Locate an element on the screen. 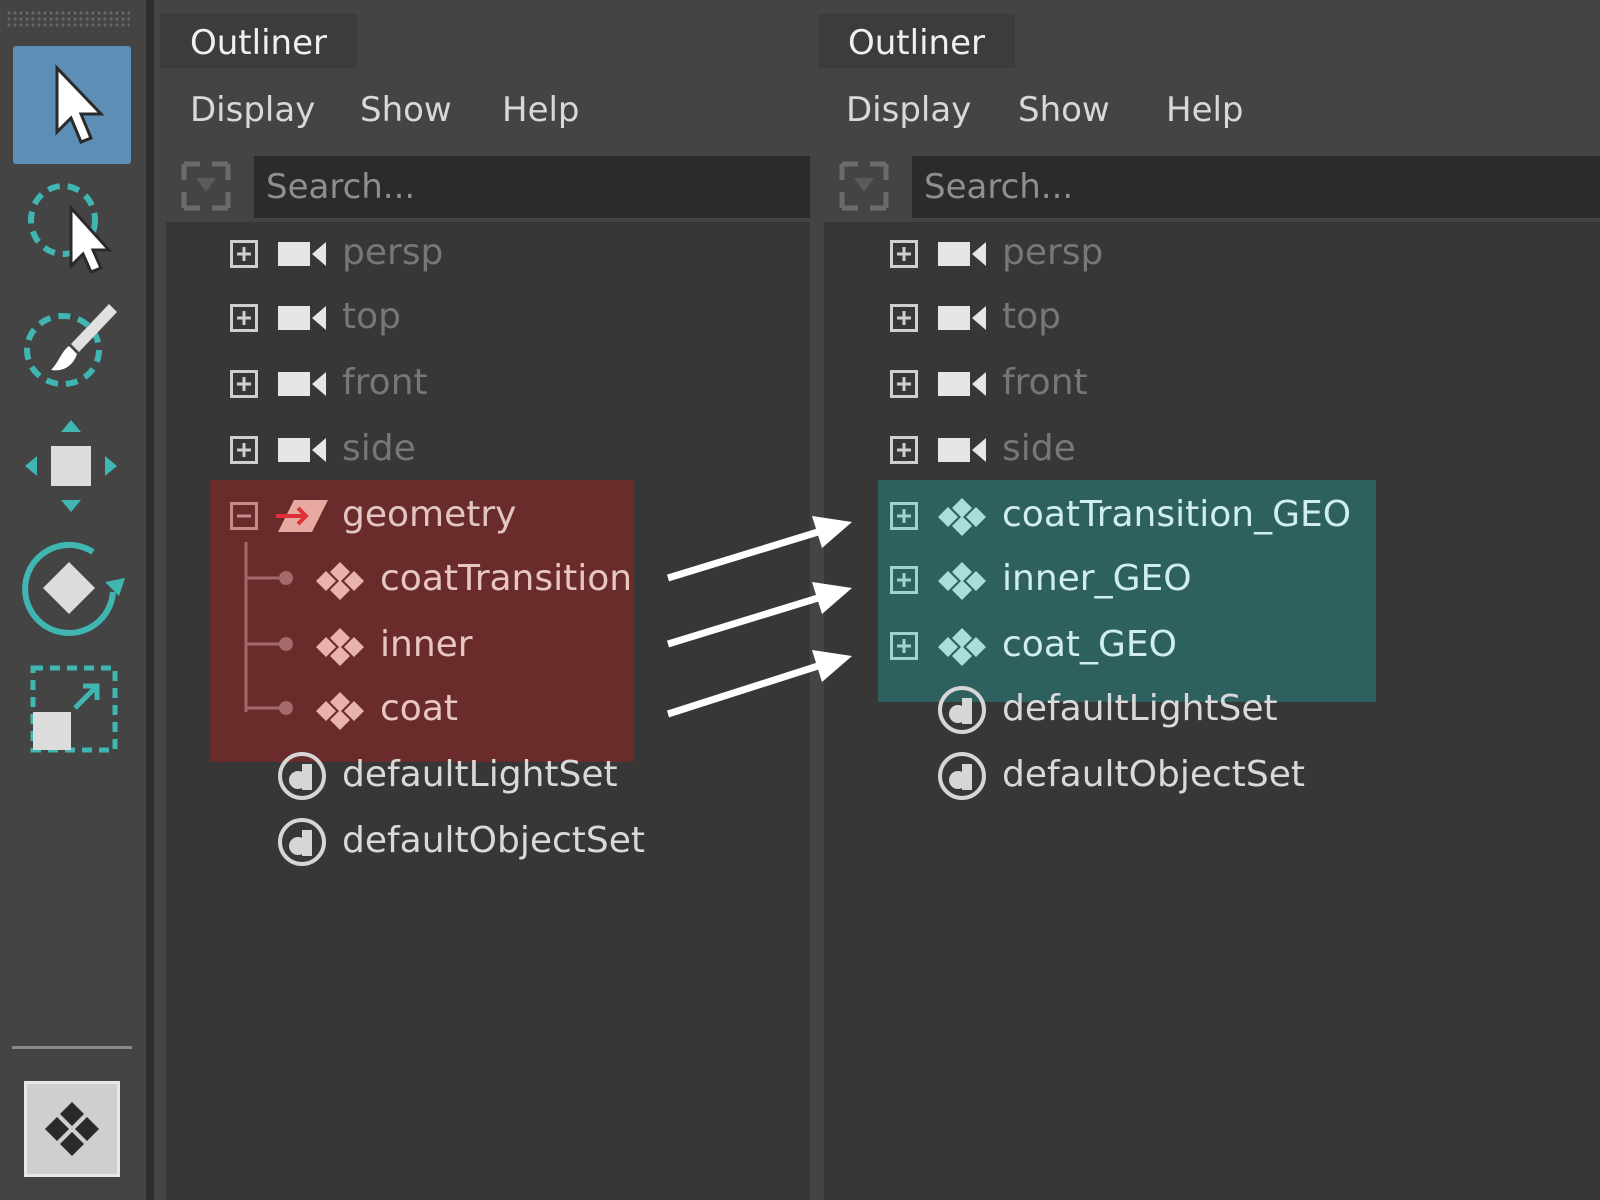 This screenshot has width=1600, height=1200. left-outliner-menubar: Display Show Help is located at coordinates (482, 112).